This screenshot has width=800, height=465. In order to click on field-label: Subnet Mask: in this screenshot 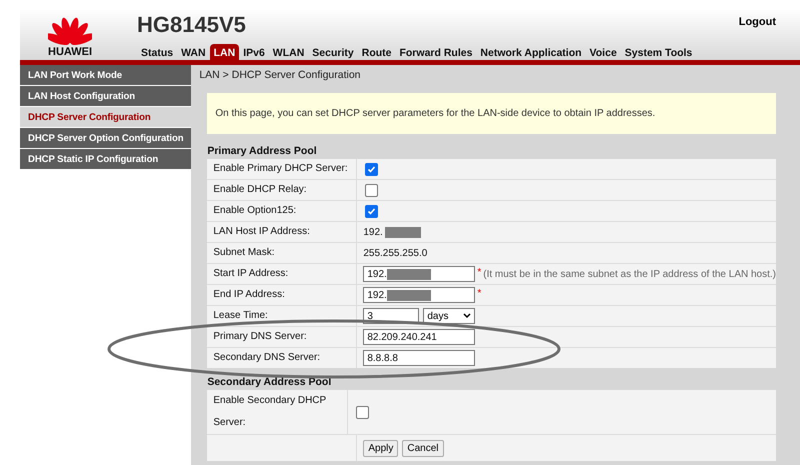, I will do `click(282, 253)`.